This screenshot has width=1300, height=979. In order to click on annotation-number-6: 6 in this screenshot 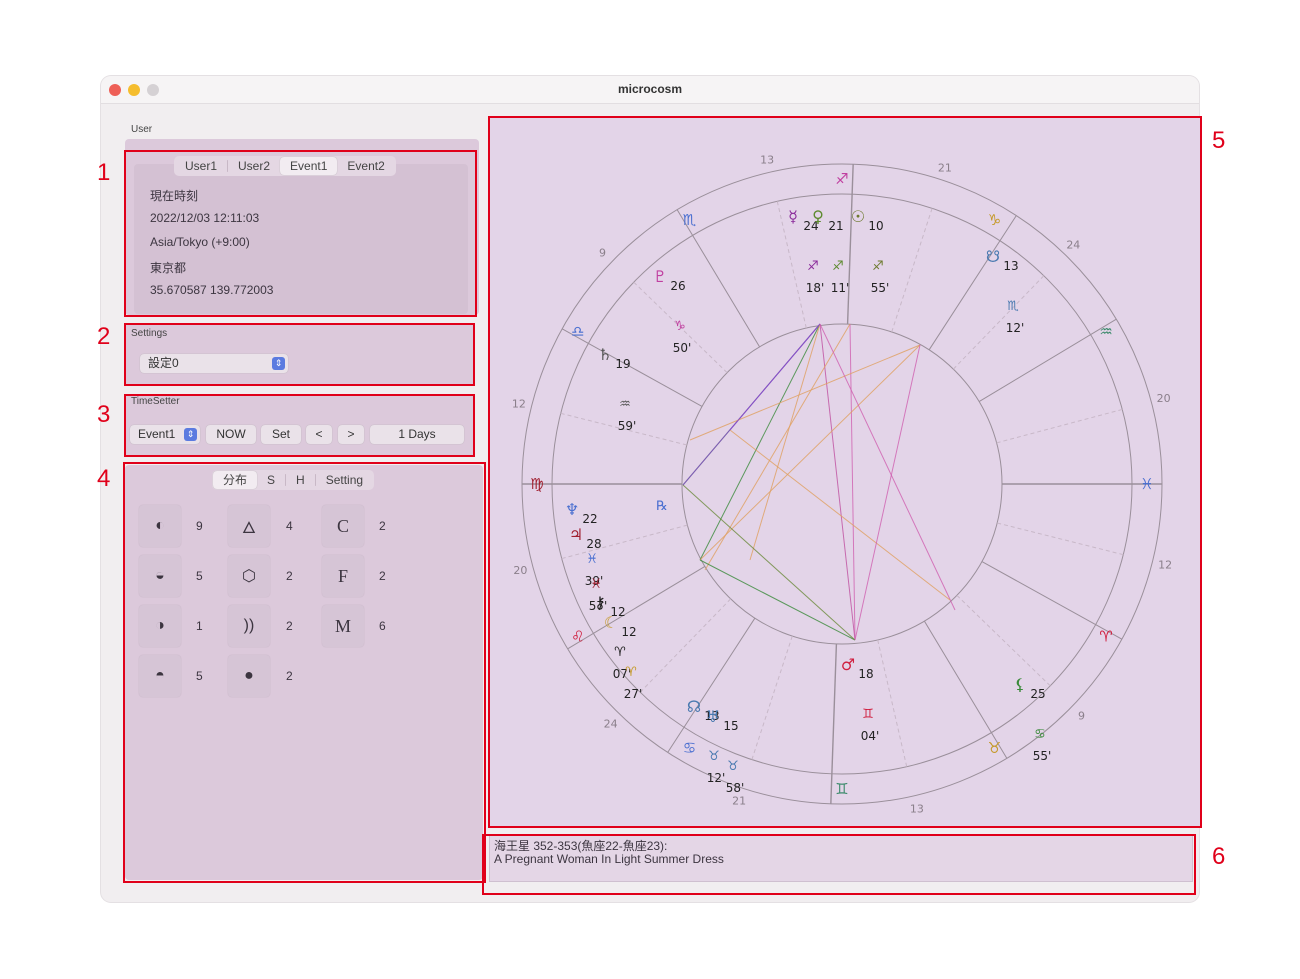, I will do `click(1219, 856)`.